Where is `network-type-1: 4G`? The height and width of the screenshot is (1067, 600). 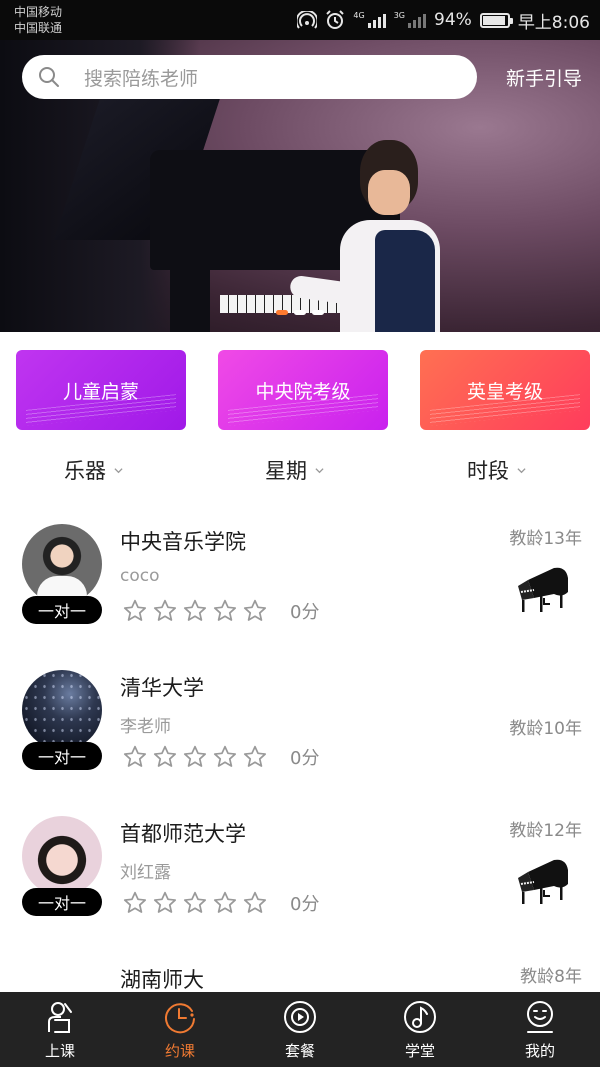
network-type-1: 4G is located at coordinates (359, 15).